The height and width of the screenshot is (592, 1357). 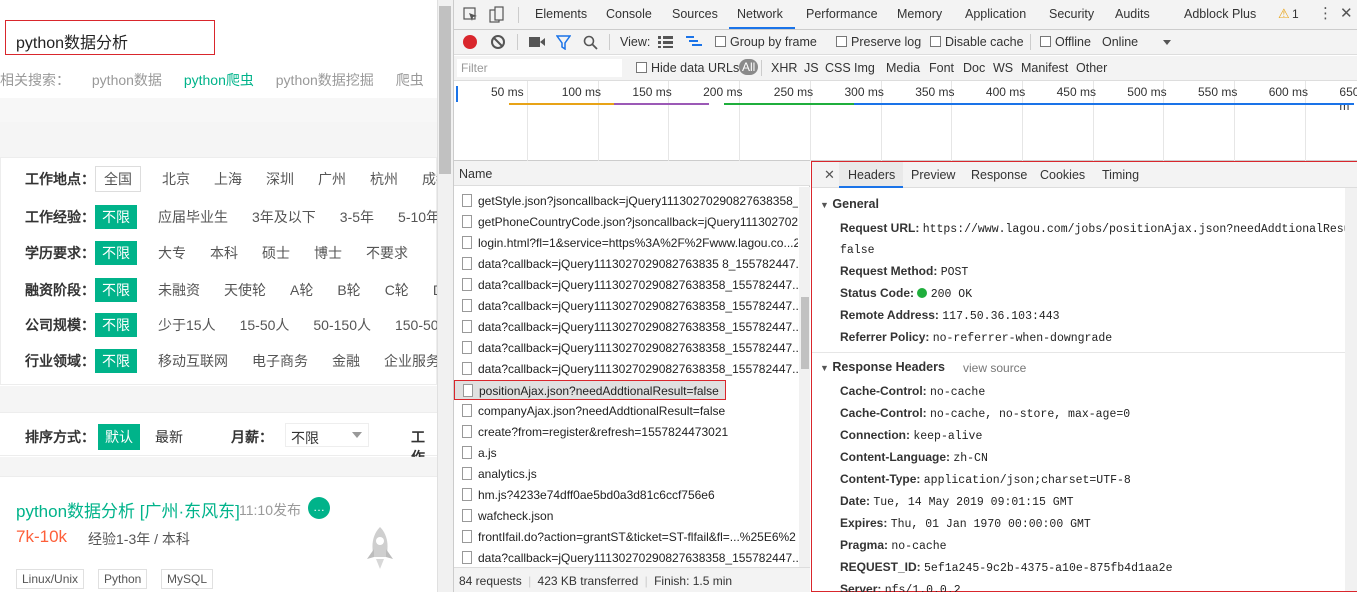 I want to click on request-list-scrollbar-thumb, so click(x=805, y=333).